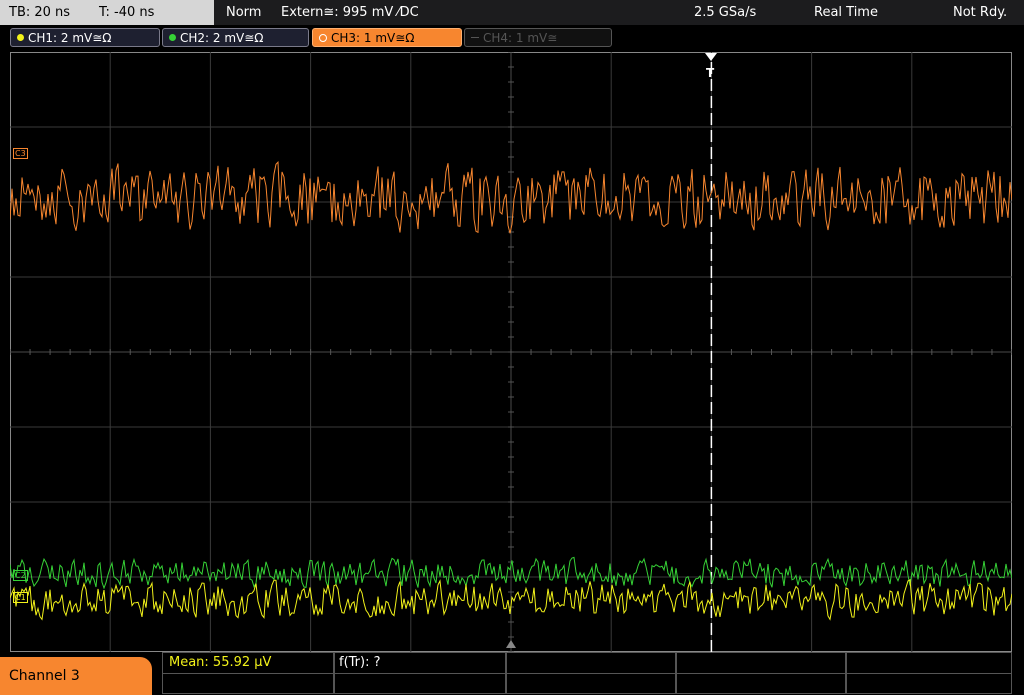 The image size is (1024, 695). Describe the element at coordinates (980, 12) in the screenshot. I see `acquisition-state: Not Rdy.` at that location.